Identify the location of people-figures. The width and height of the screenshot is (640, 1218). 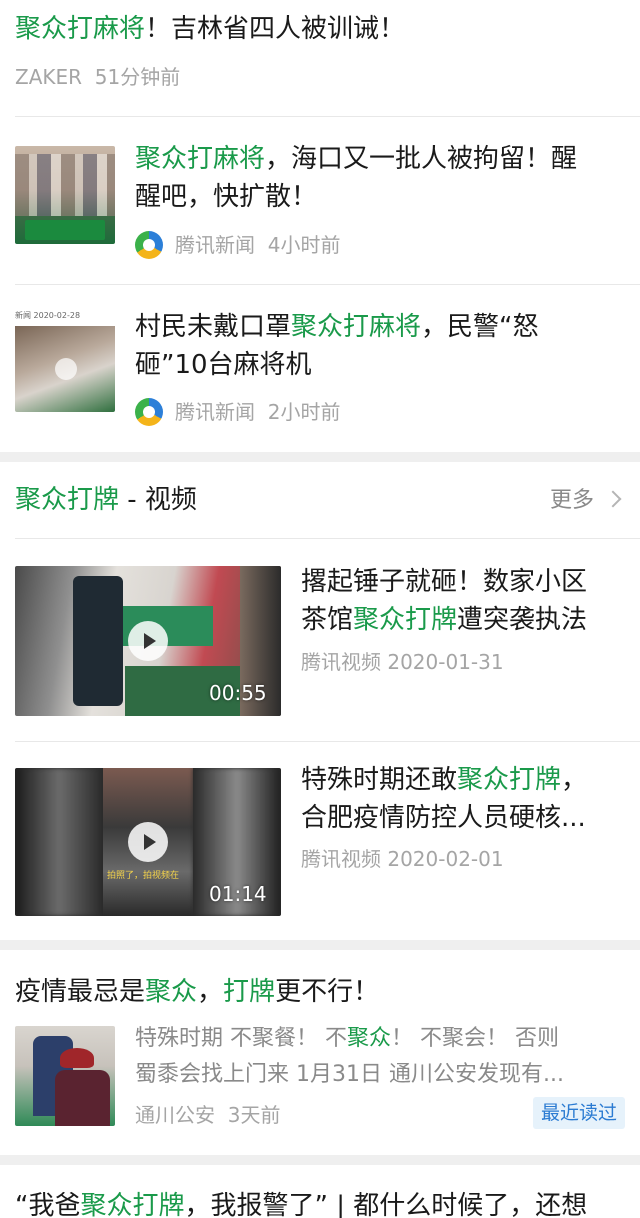
(65, 185).